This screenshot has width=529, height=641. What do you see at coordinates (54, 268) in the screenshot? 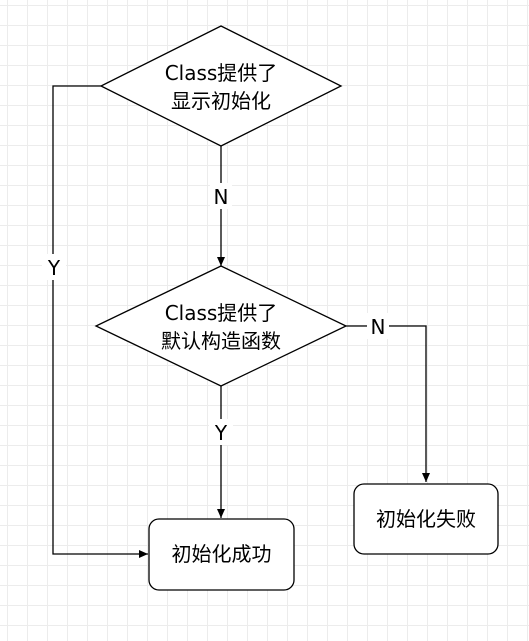
I see `edge-label-y-1: Y` at bounding box center [54, 268].